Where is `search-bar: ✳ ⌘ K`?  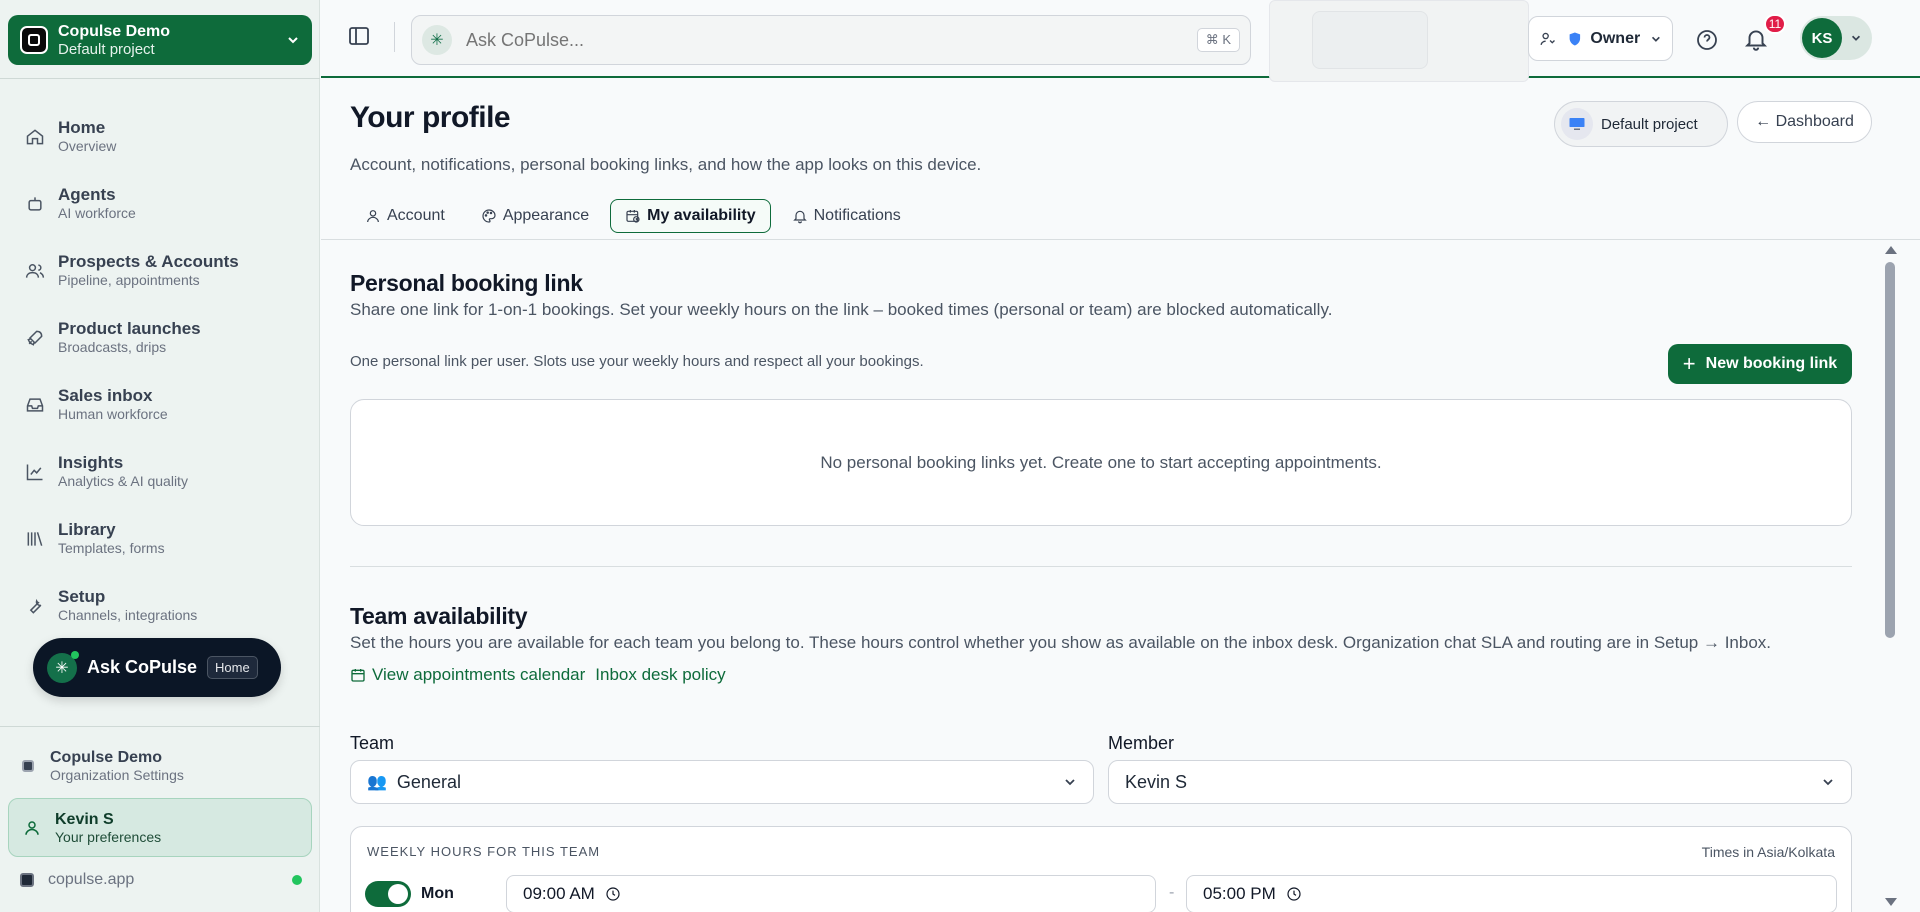 search-bar: ✳ ⌘ K is located at coordinates (831, 40).